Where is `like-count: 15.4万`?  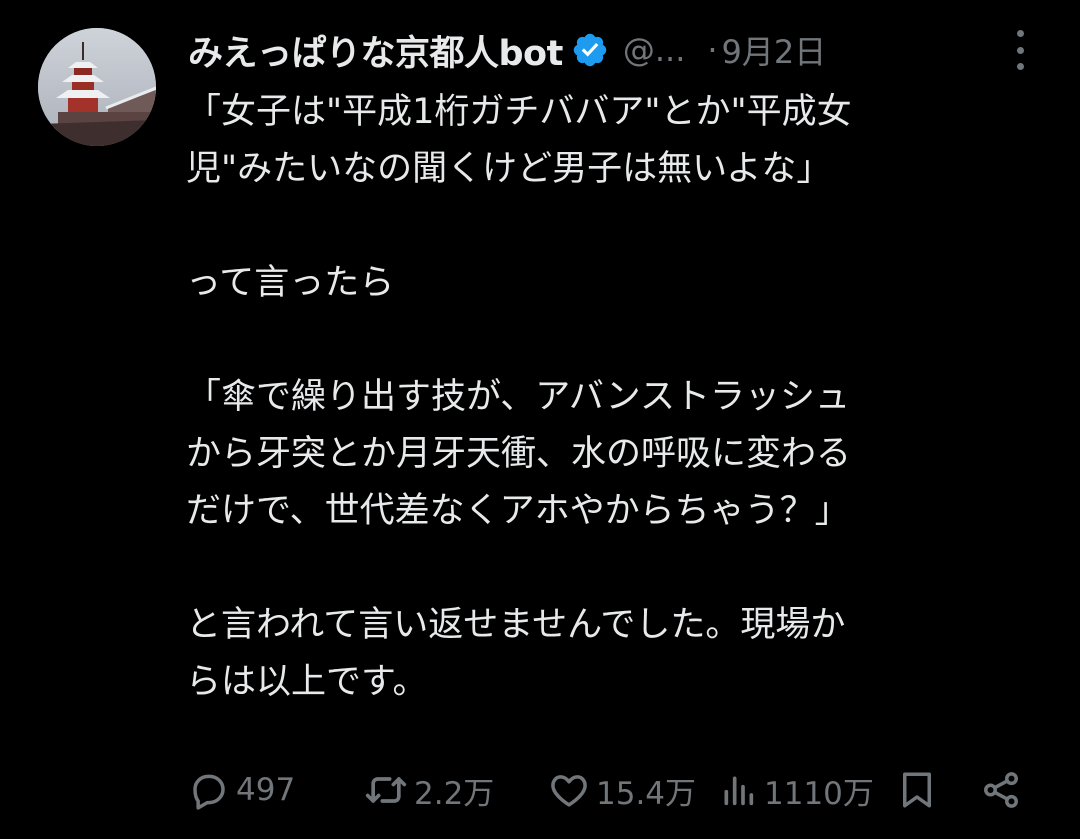 like-count: 15.4万 is located at coordinates (646, 793).